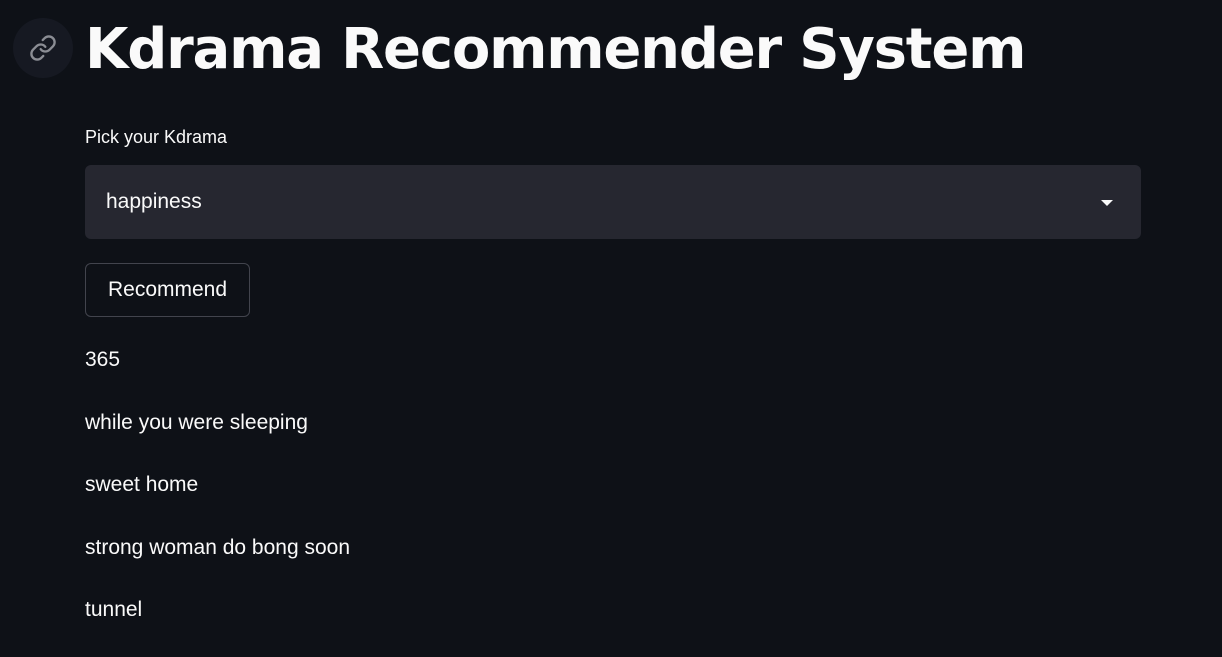 The image size is (1222, 657). What do you see at coordinates (167, 290) in the screenshot?
I see `recommend-button: Recommend` at bounding box center [167, 290].